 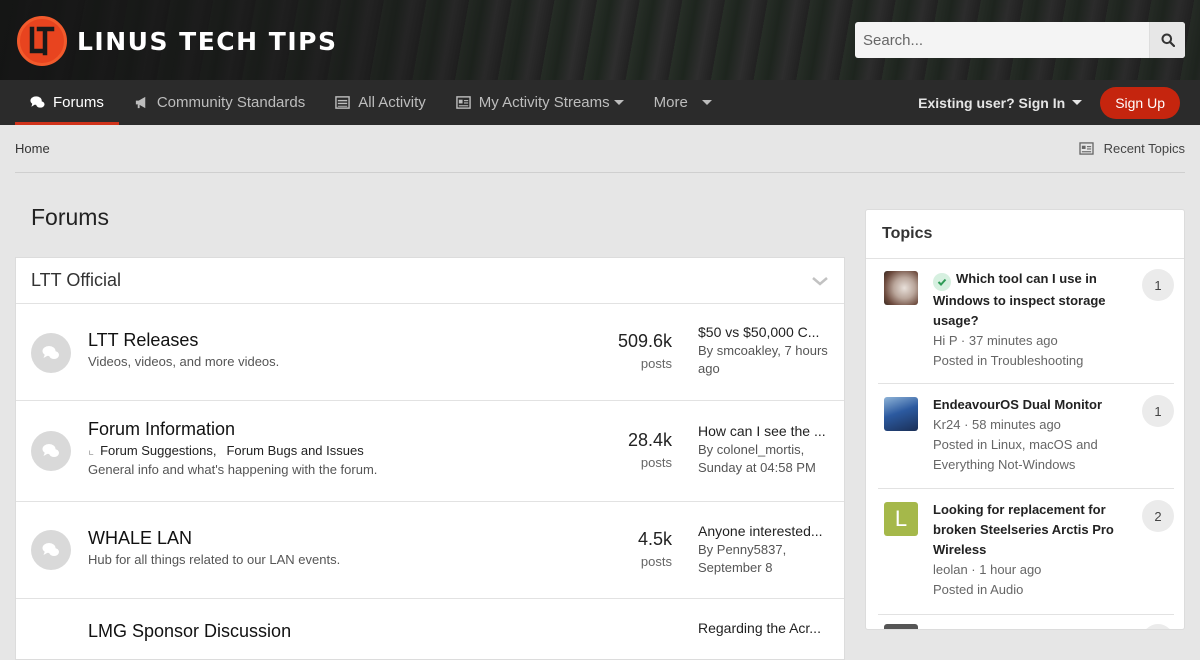 I want to click on list-icon, so click(x=343, y=102).